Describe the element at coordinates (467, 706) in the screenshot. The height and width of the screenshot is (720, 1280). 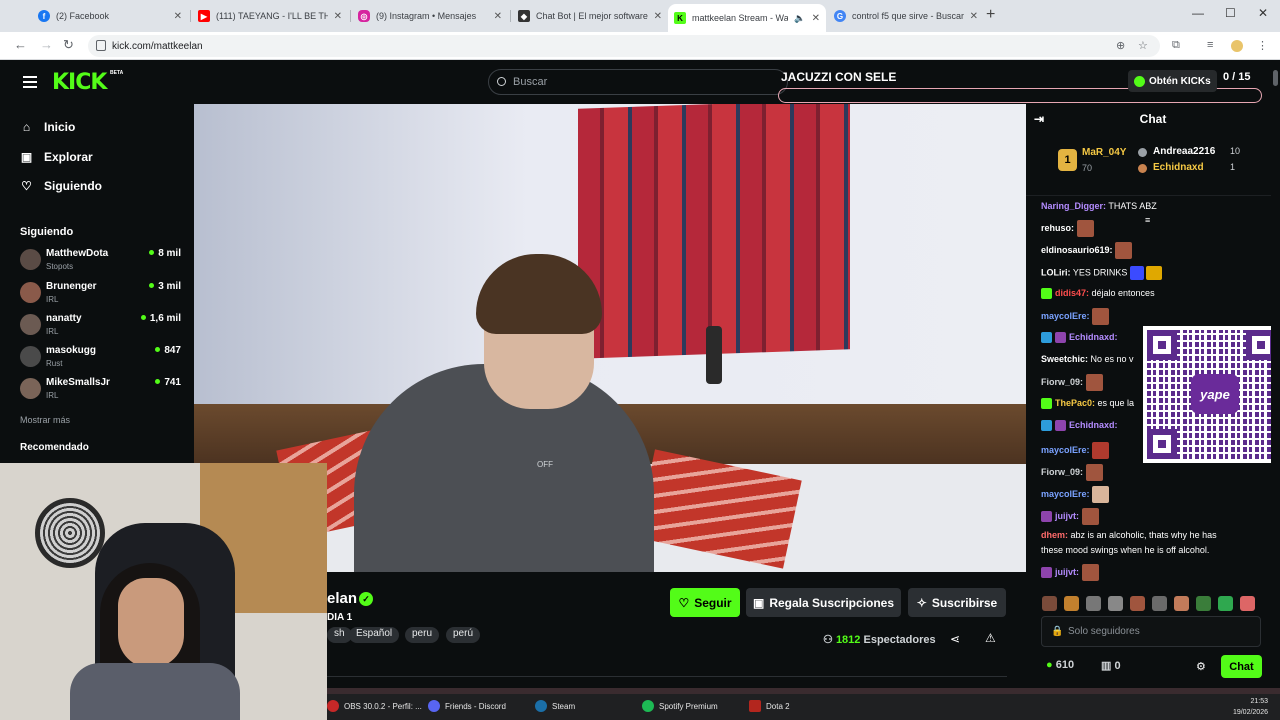
I see `taskbar-item-discord: Friends - Discord` at that location.